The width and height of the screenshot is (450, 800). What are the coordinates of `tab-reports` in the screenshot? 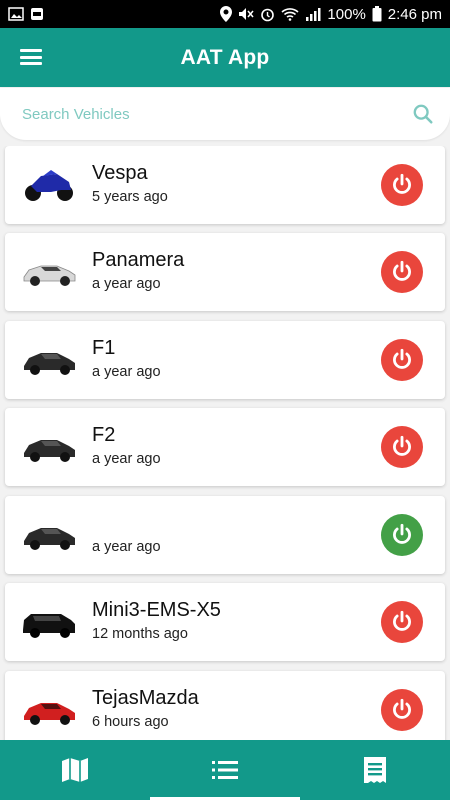 It's located at (375, 770).